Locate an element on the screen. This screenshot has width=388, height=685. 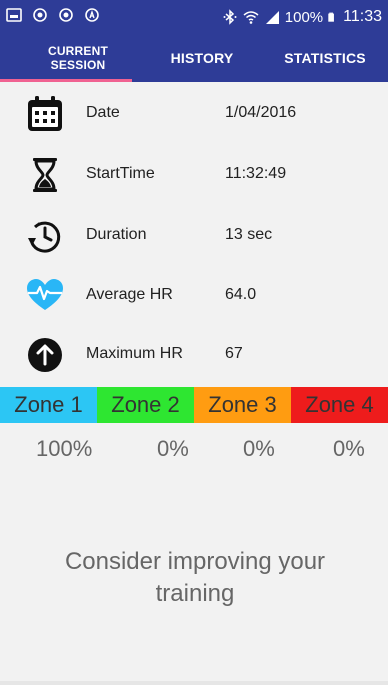
clock: 11:33 is located at coordinates (362, 16).